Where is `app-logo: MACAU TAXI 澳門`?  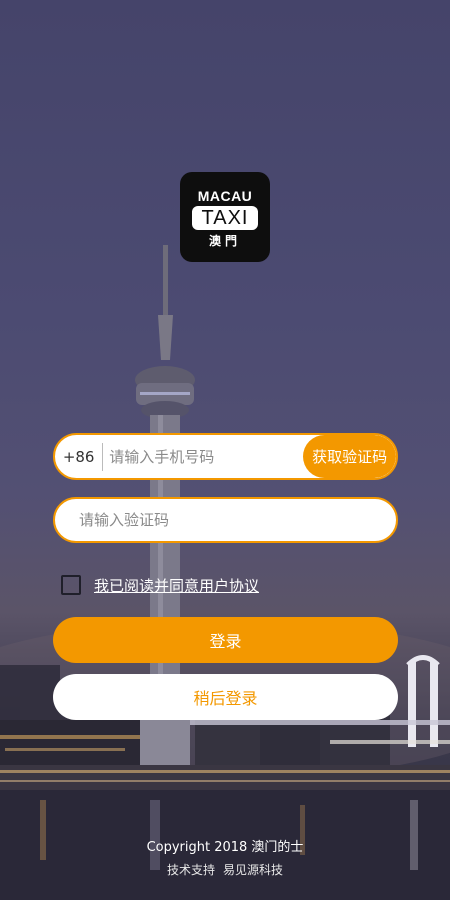 app-logo: MACAU TAXI 澳門 is located at coordinates (225, 217).